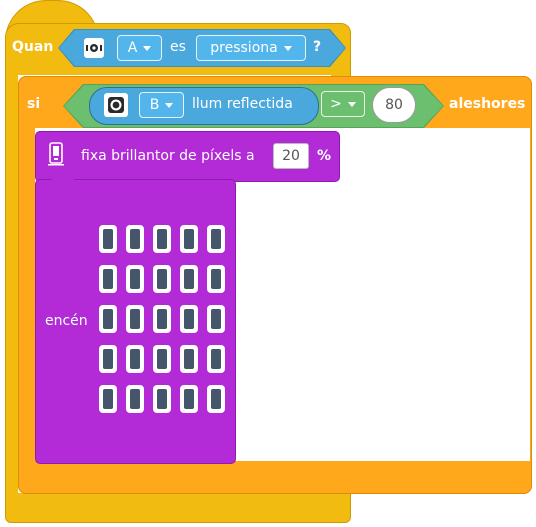 The width and height of the screenshot is (536, 527). I want to click on if-block-label: si, so click(34, 104).